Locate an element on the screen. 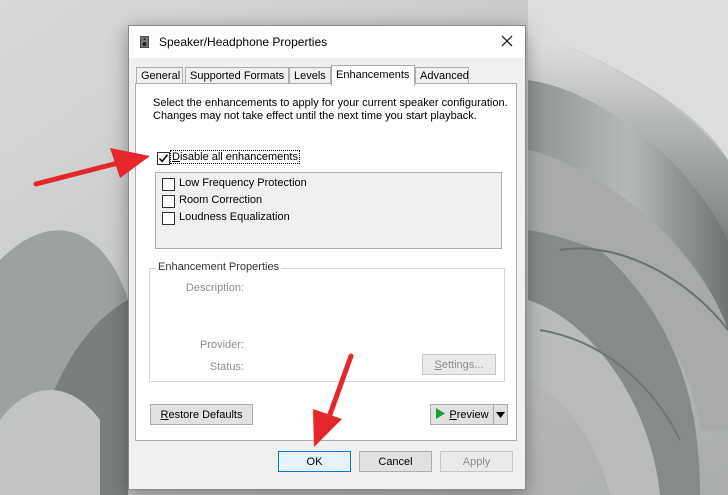 The image size is (728, 495). speaker-icon is located at coordinates (145, 42).